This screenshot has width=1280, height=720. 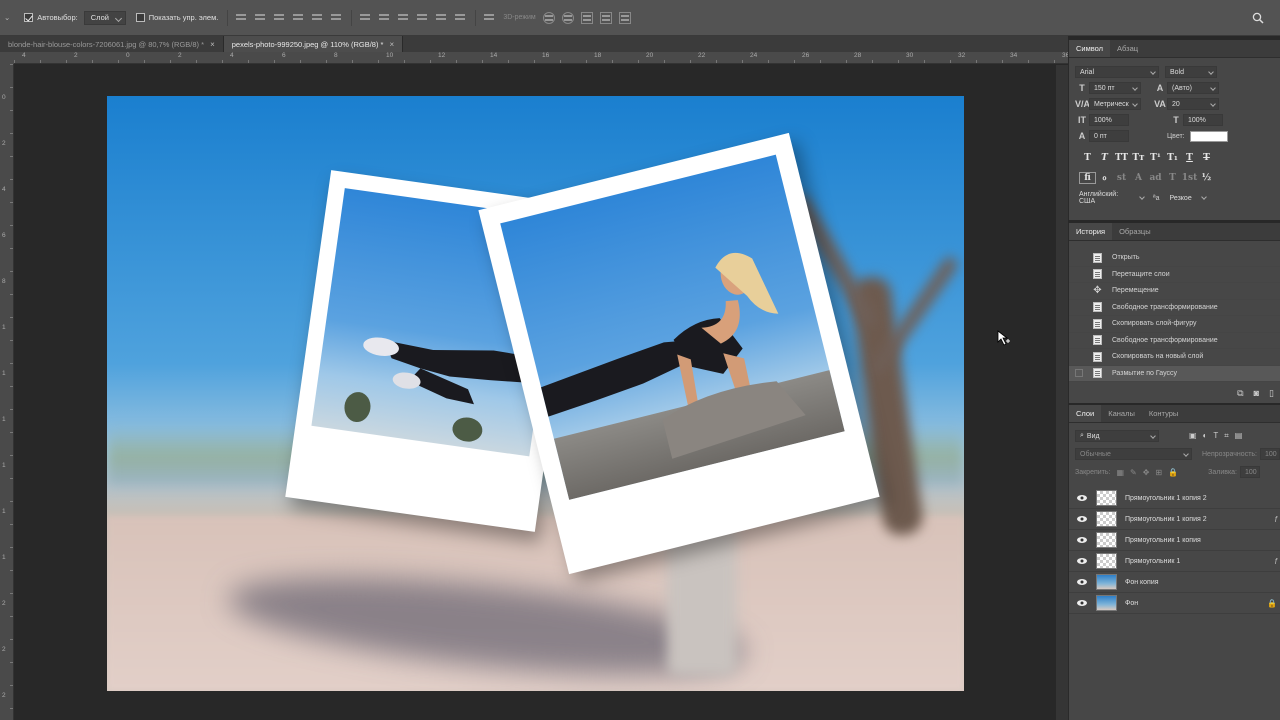 What do you see at coordinates (1174, 519) in the screenshot?
I see `layer-row: Прямоугольник 1 копия 2 f` at bounding box center [1174, 519].